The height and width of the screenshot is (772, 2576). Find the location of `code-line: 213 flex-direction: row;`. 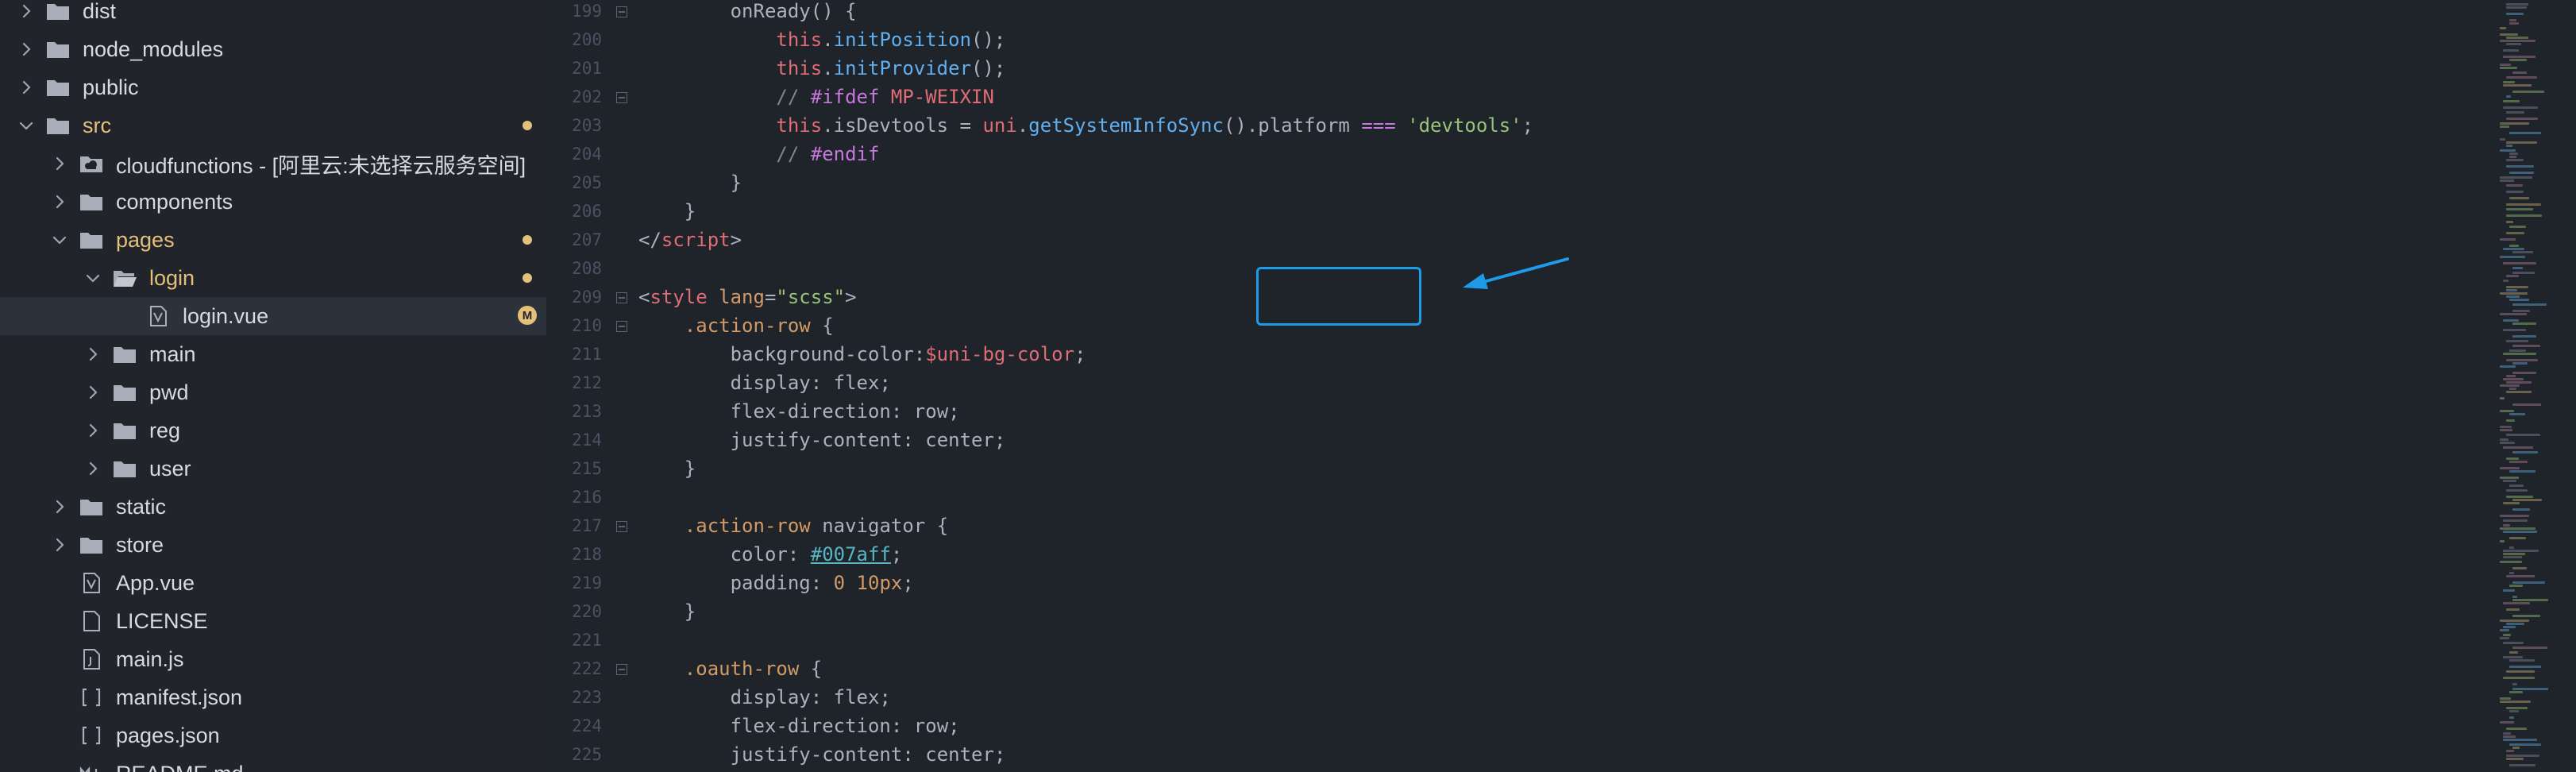

code-line: 213 flex-direction: row; is located at coordinates (1528, 412).